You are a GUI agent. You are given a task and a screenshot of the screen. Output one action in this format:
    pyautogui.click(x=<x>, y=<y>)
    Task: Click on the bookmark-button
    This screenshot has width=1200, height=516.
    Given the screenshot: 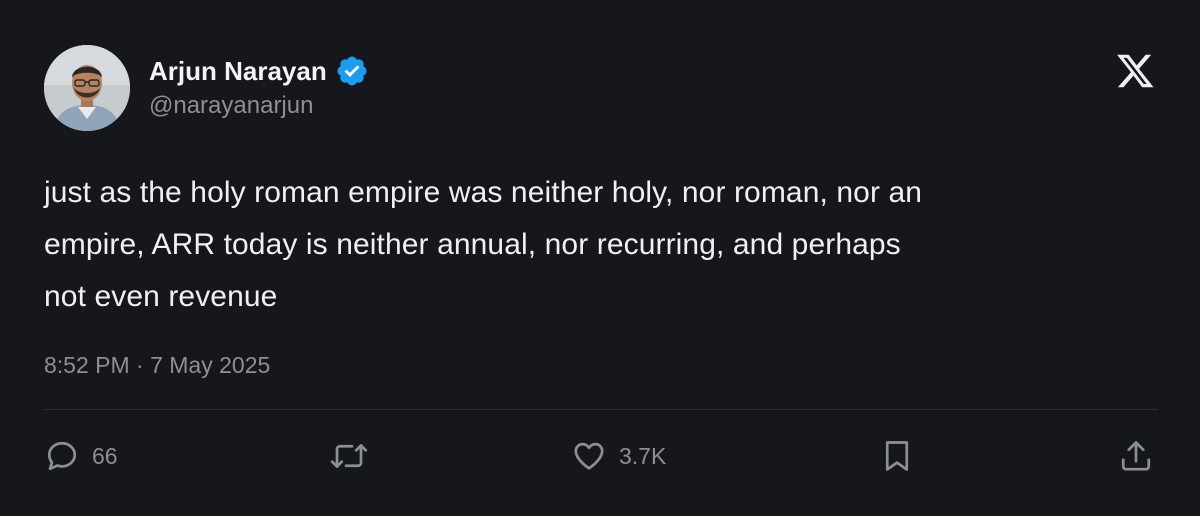 What is the action you would take?
    pyautogui.click(x=897, y=456)
    